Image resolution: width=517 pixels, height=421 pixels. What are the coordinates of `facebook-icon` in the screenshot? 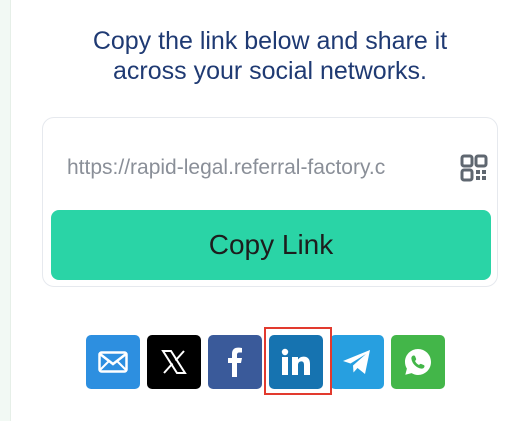 It's located at (235, 362).